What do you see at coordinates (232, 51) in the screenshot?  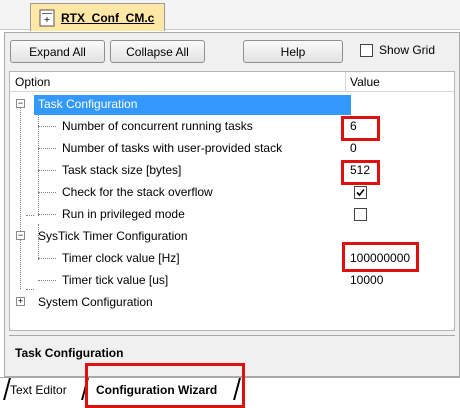 I see `toolbar: Expand All Collapse All Help Show Grid` at bounding box center [232, 51].